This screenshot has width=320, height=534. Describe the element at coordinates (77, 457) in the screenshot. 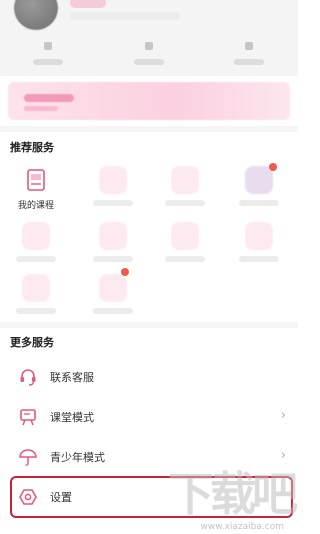

I see `list-item-label: 青少年模式` at that location.